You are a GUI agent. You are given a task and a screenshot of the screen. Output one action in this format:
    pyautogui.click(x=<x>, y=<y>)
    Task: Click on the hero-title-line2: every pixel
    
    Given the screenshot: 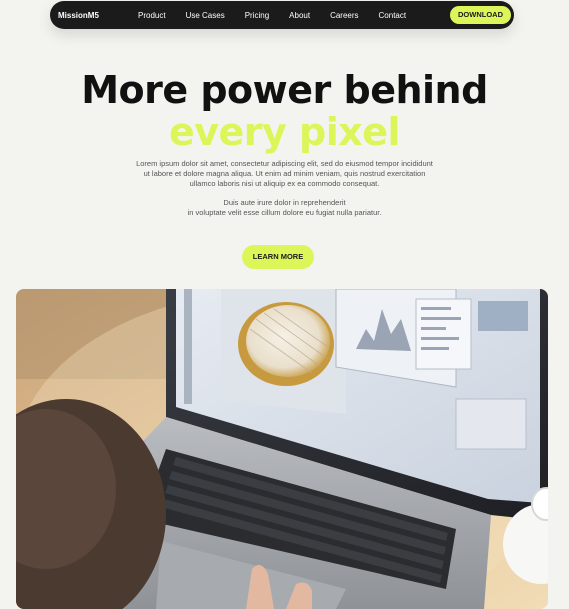 What is the action you would take?
    pyautogui.click(x=284, y=132)
    